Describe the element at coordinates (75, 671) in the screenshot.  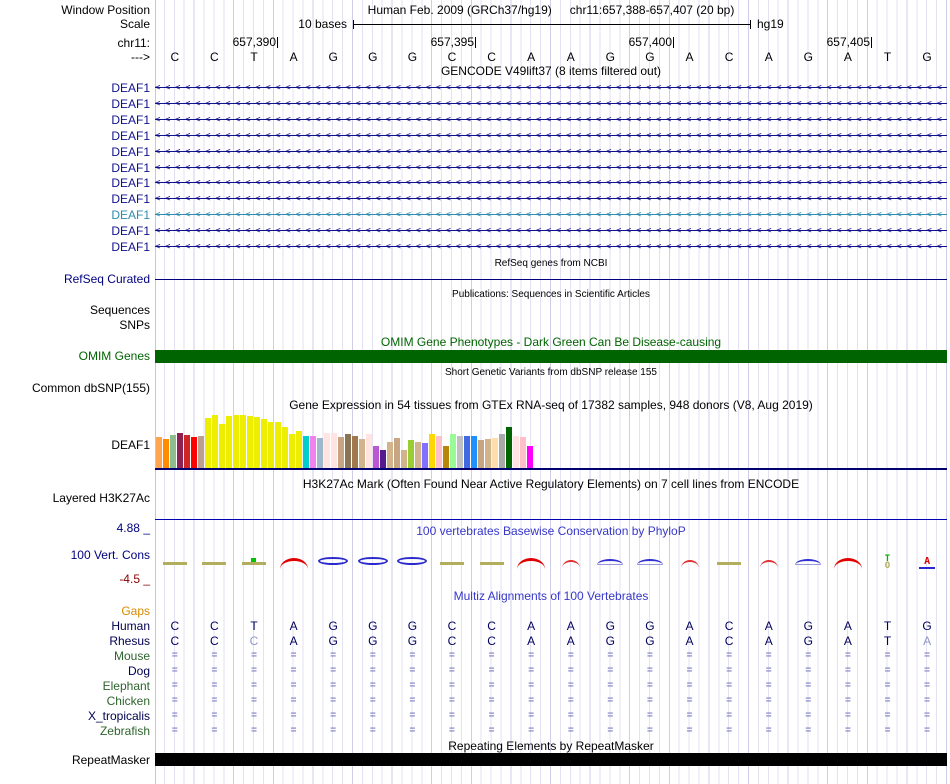
I see `multiz-species-label: Dog` at that location.